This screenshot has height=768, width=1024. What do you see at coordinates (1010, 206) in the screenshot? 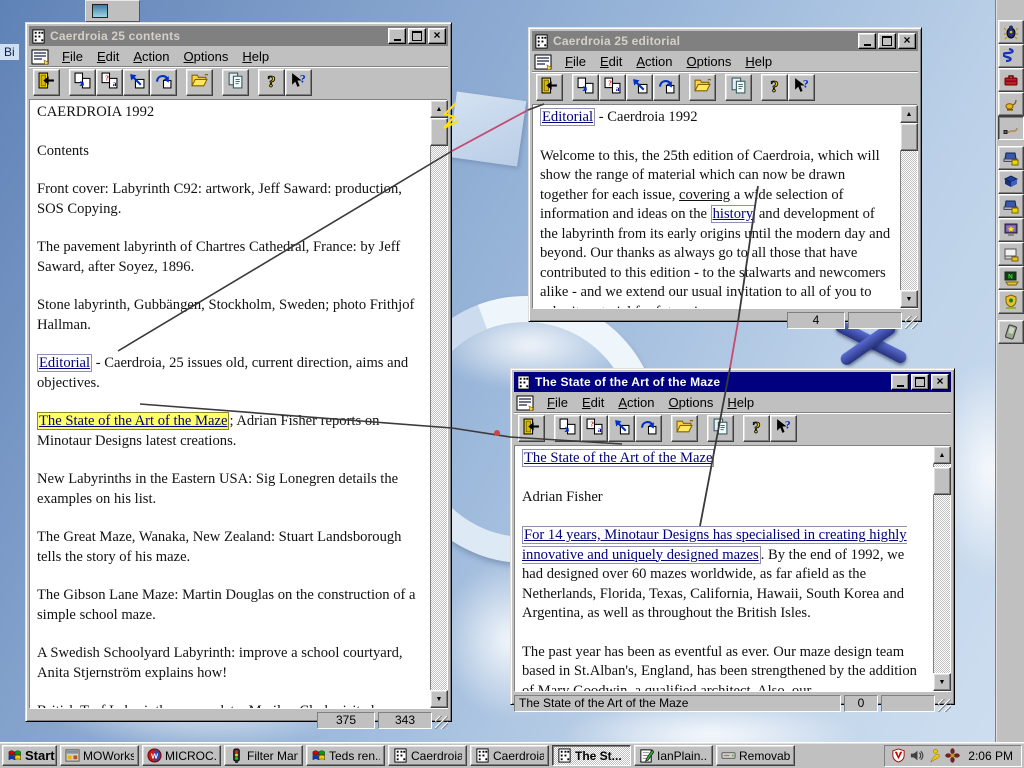
I see `laptop-save-launcher-icon` at bounding box center [1010, 206].